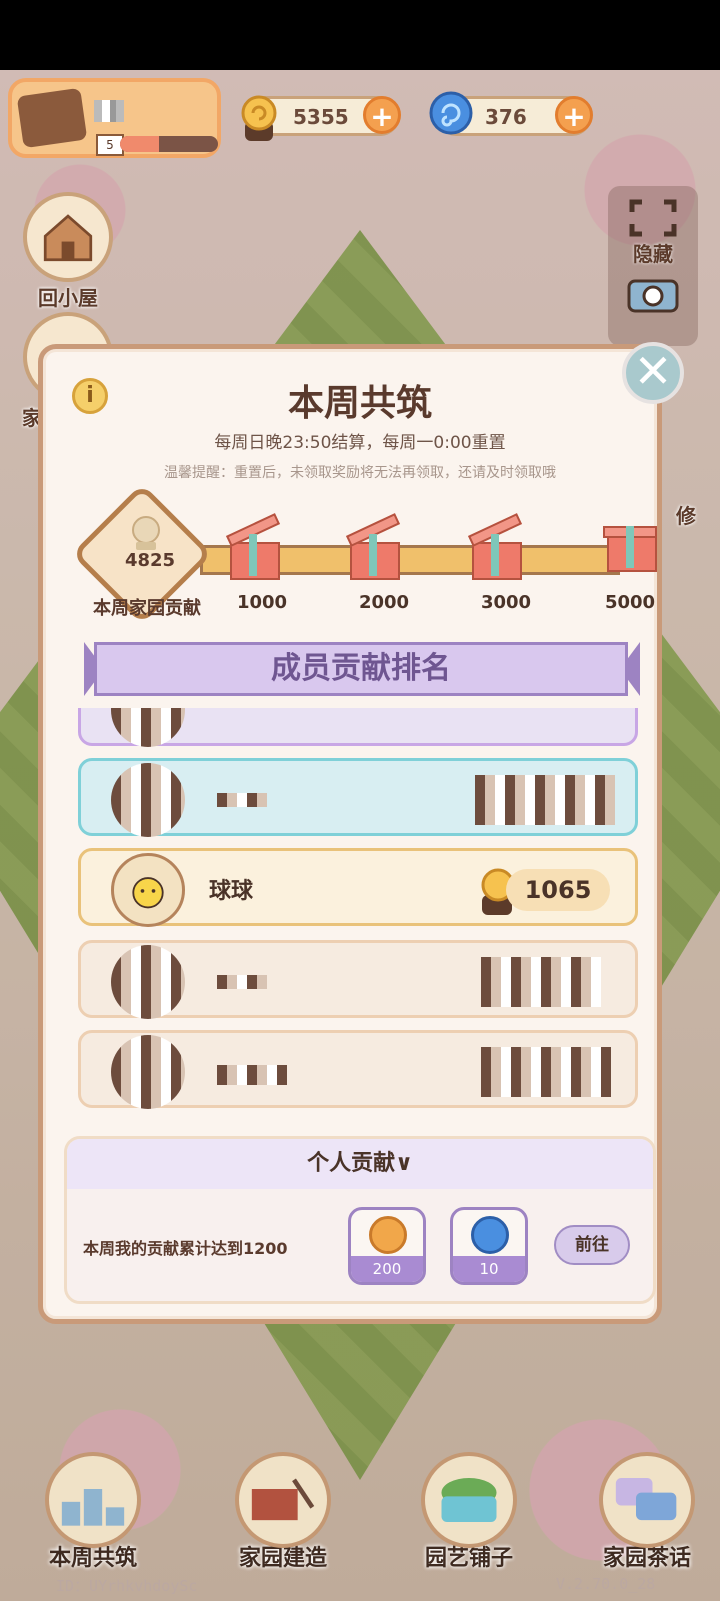 This screenshot has width=720, height=1601. I want to click on level-progress-fill, so click(140, 144).